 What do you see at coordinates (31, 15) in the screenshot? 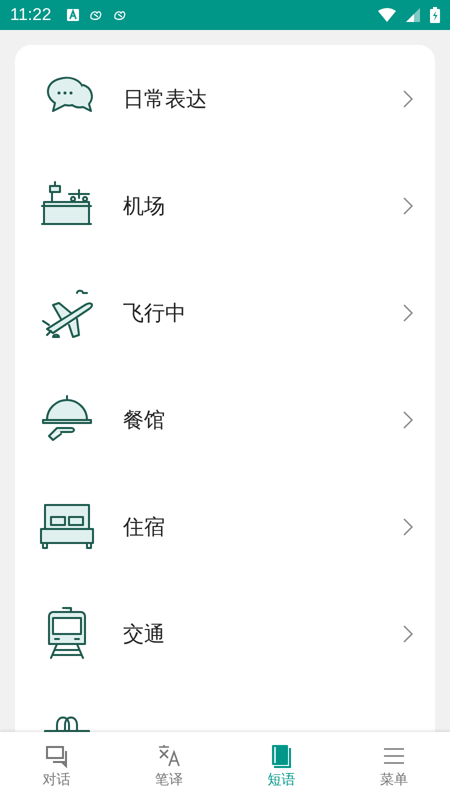
I see `status-time: 11:22` at bounding box center [31, 15].